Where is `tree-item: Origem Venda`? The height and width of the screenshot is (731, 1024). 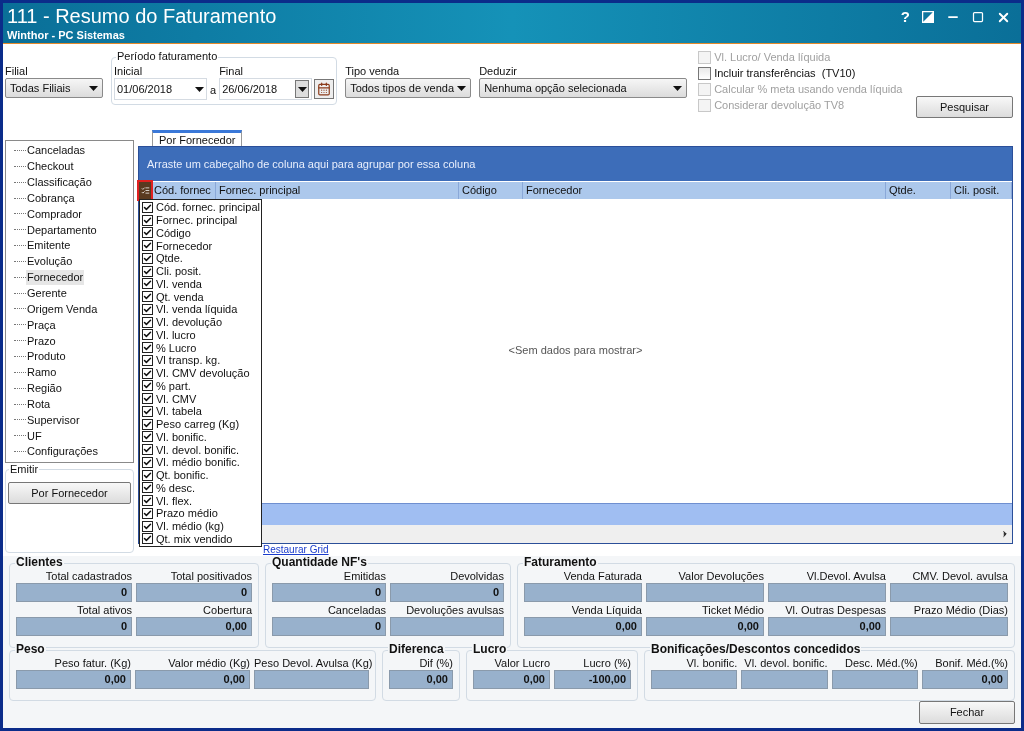
tree-item: Origem Venda is located at coordinates (62, 309).